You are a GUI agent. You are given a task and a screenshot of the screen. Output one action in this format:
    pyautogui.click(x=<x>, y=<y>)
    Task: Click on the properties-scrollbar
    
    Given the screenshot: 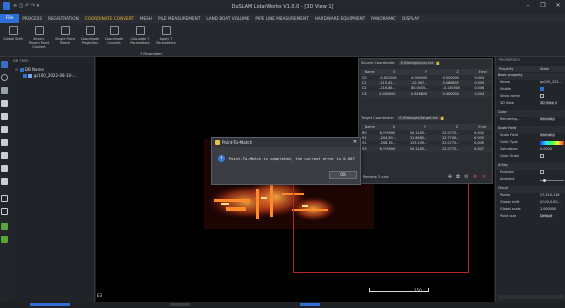 What is the action you would take?
    pyautogui.click(x=531, y=297)
    